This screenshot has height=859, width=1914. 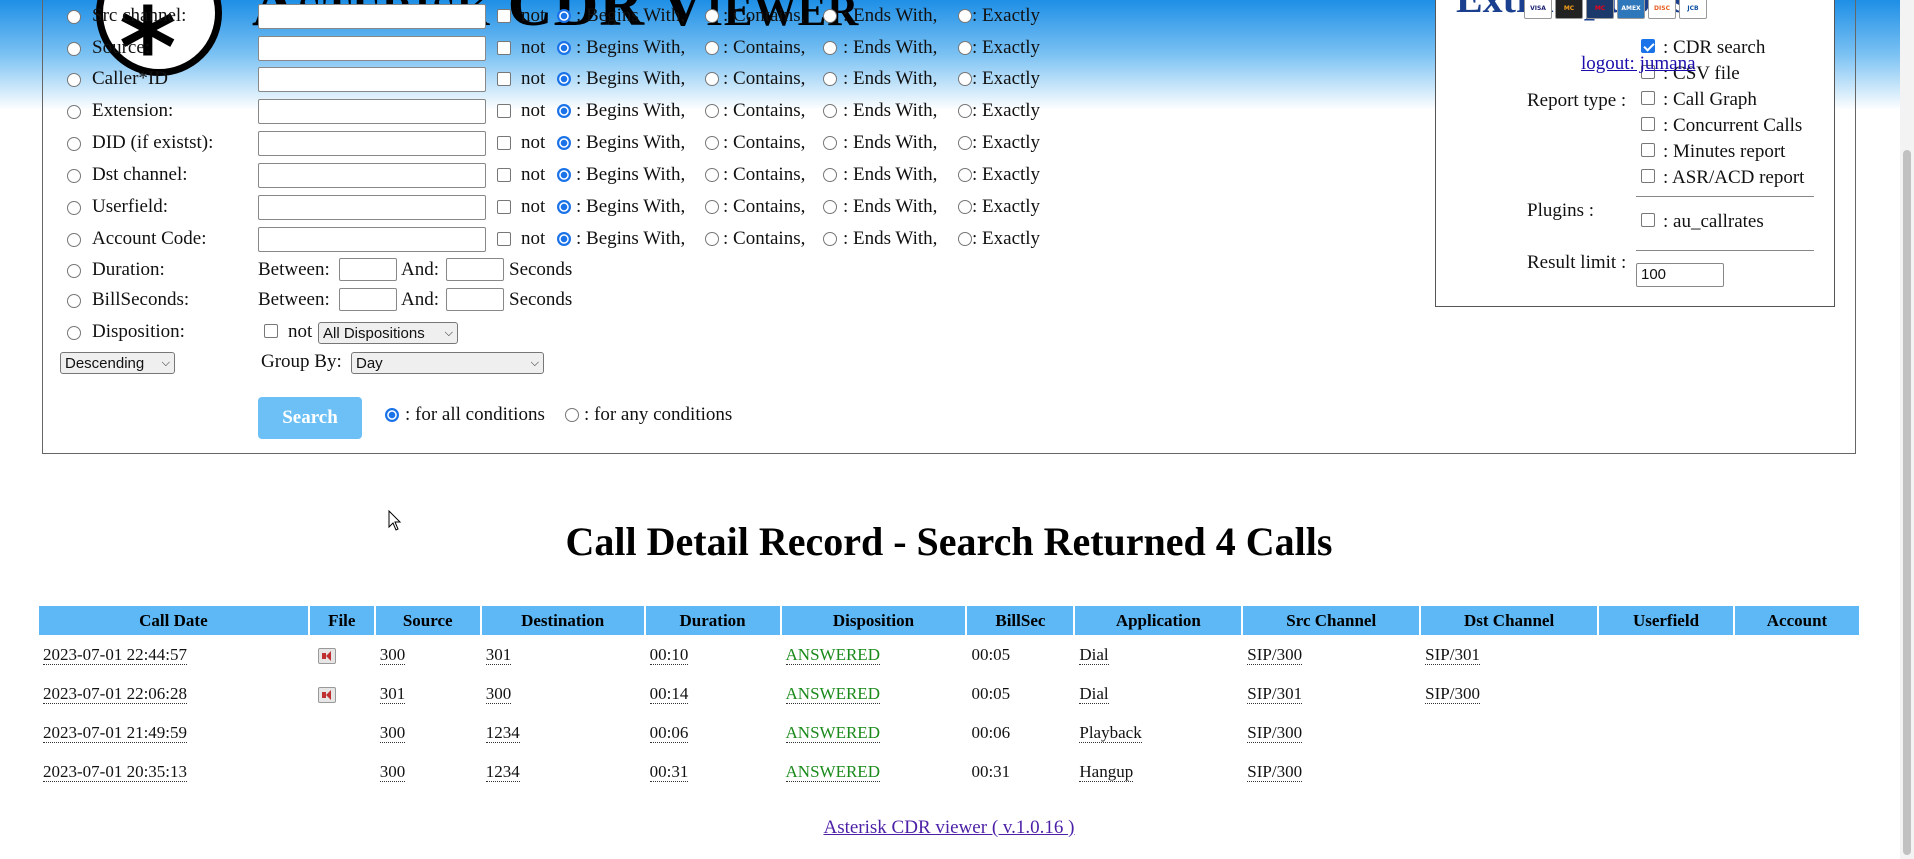 What do you see at coordinates (427, 620) in the screenshot?
I see `column-header: Source` at bounding box center [427, 620].